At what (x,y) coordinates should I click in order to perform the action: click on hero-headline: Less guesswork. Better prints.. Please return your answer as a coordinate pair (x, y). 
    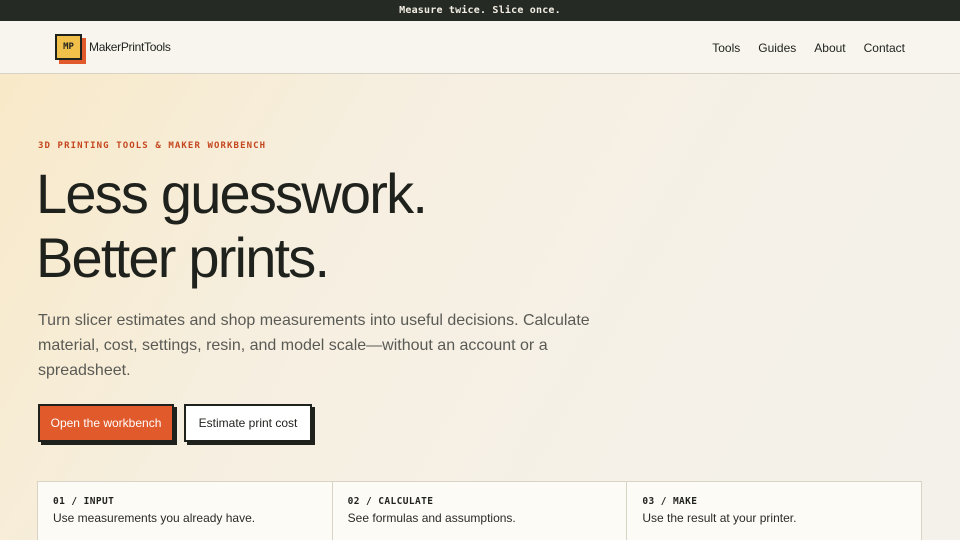
    Looking at the image, I should click on (232, 226).